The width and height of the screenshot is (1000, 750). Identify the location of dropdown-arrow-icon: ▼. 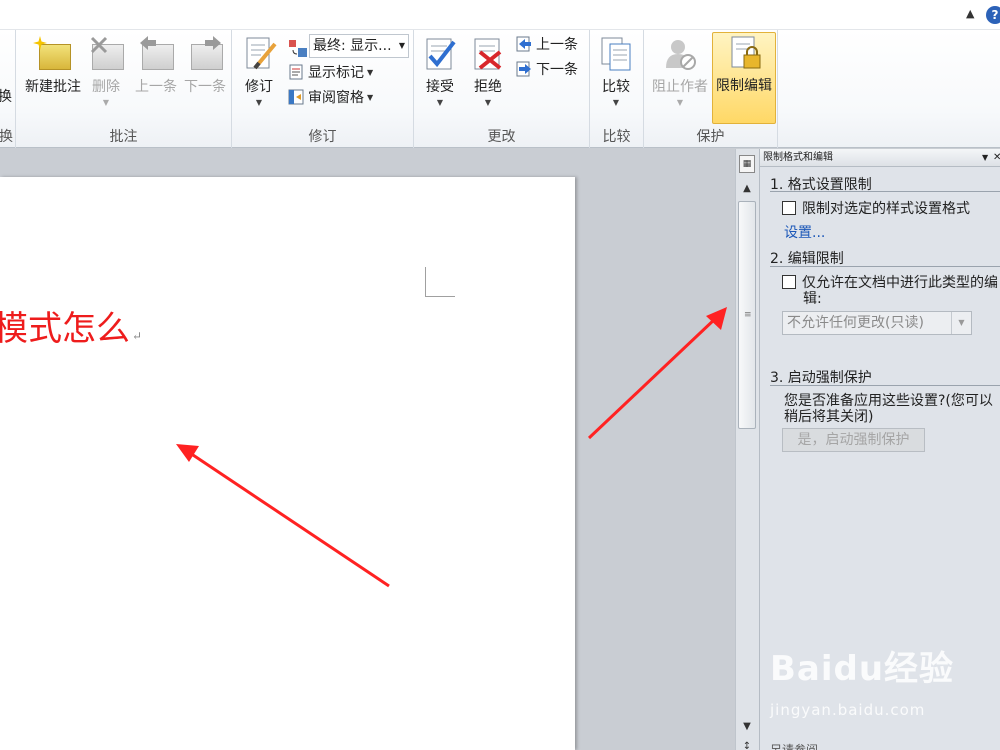
(401, 45).